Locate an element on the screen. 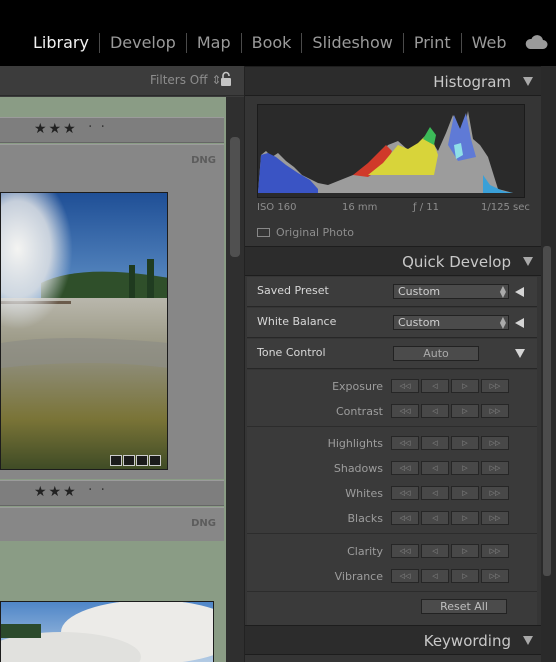 Image resolution: width=556 pixels, height=662 pixels. shadows-increase-button: ▷ is located at coordinates (465, 468).